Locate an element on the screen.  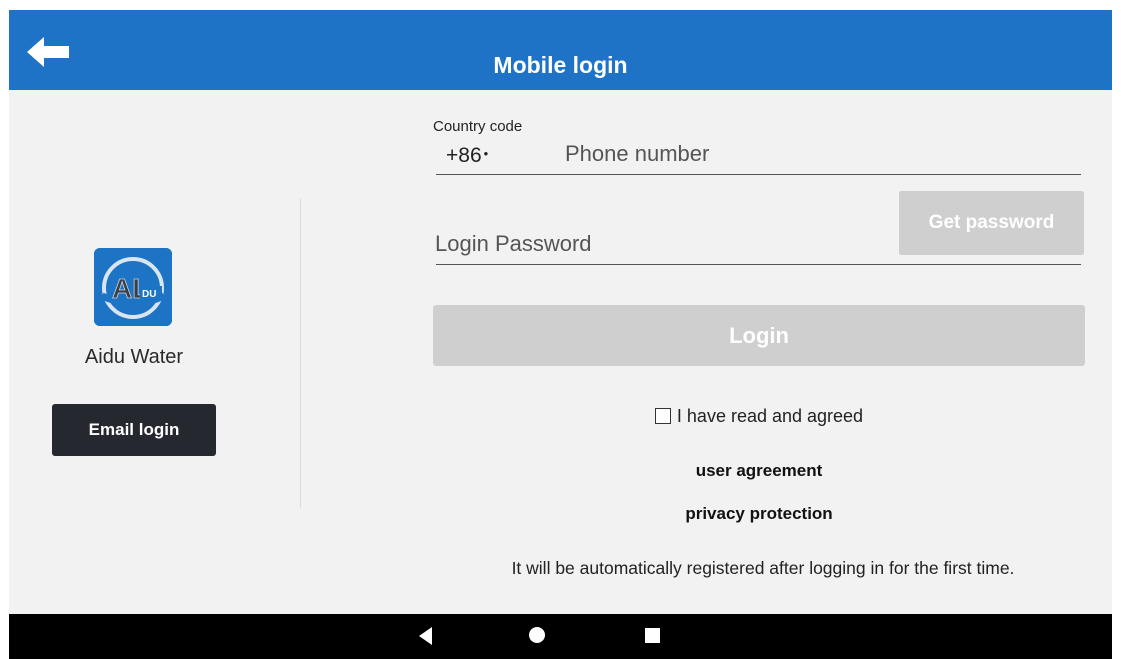
page-title: Mobile login is located at coordinates (560, 65).